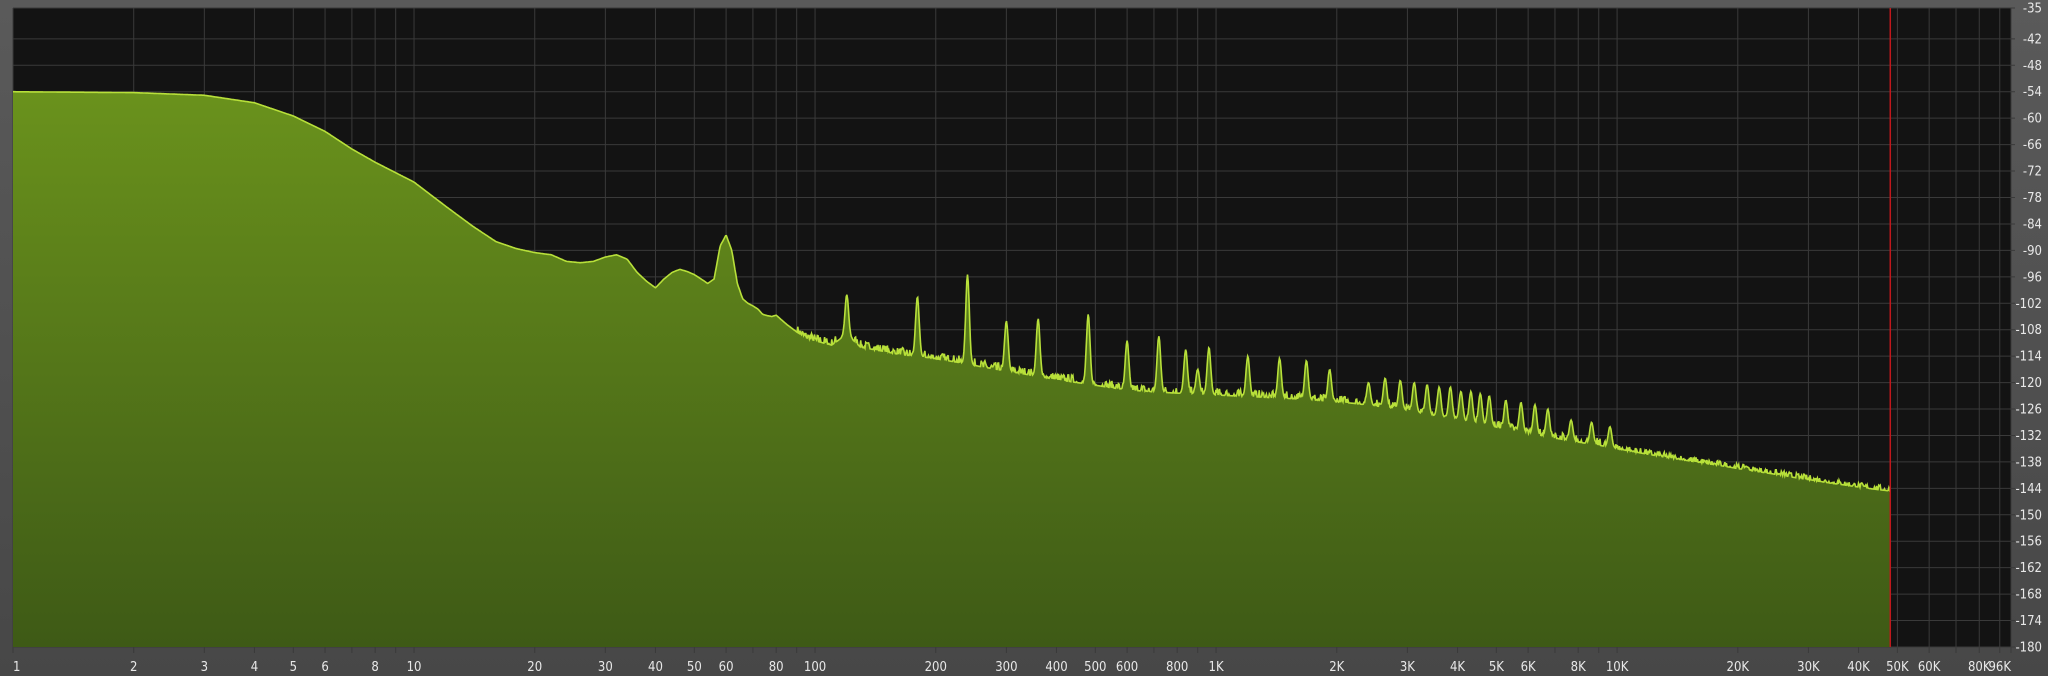 Image resolution: width=2048 pixels, height=676 pixels. I want to click on frequency-tick-label: 6K, so click(1528, 667).